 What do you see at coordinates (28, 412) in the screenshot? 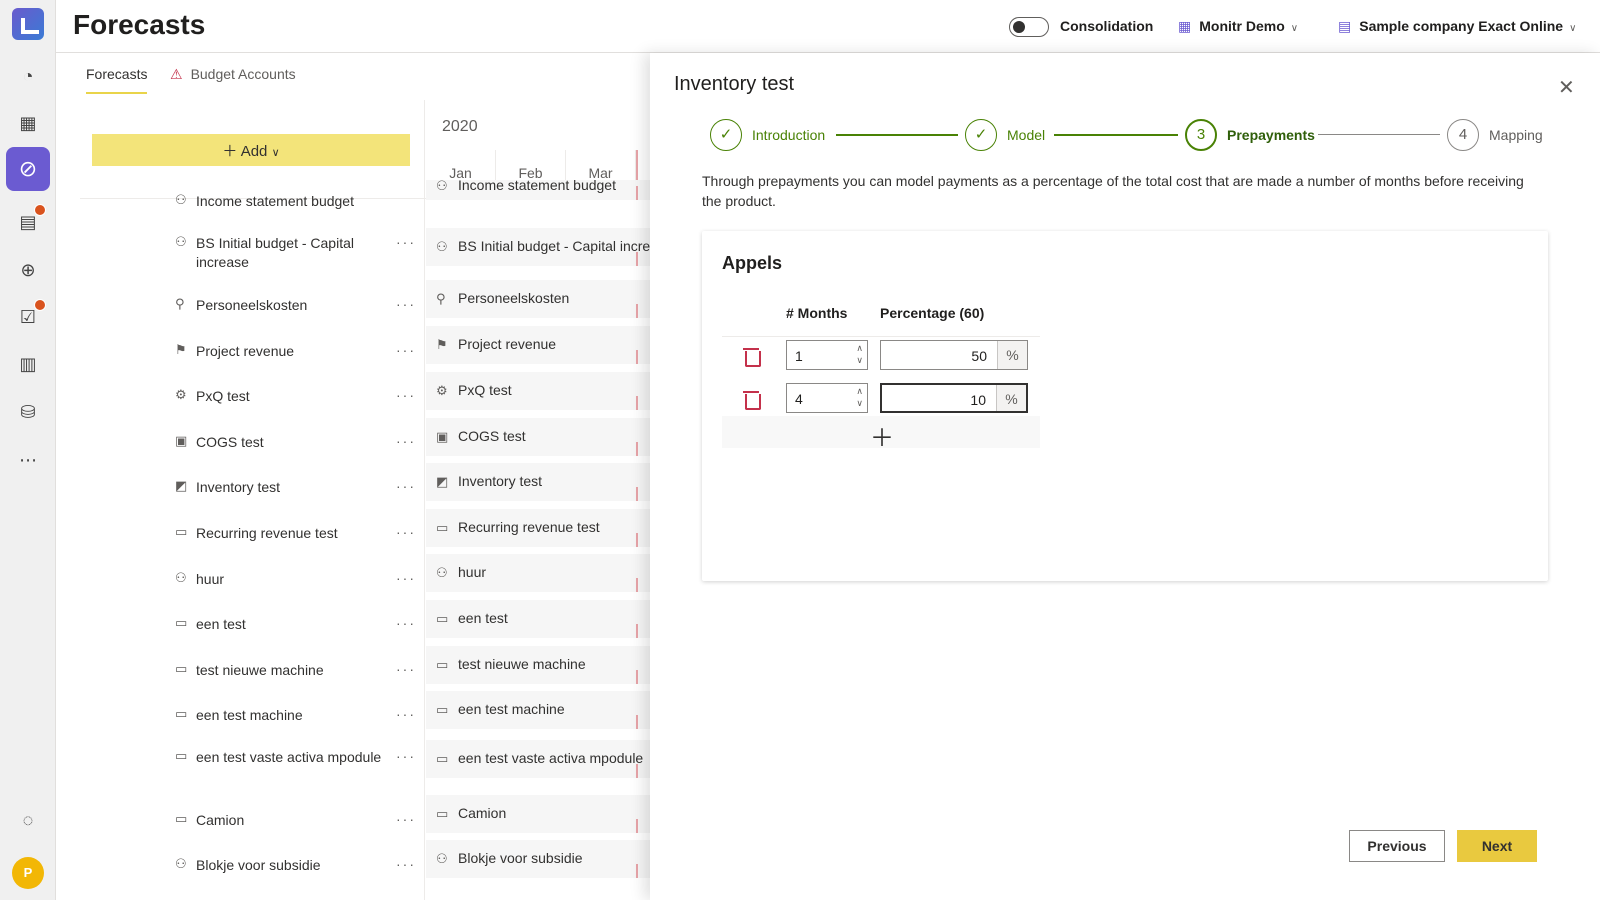
I see `database-icon: ⛁` at bounding box center [28, 412].